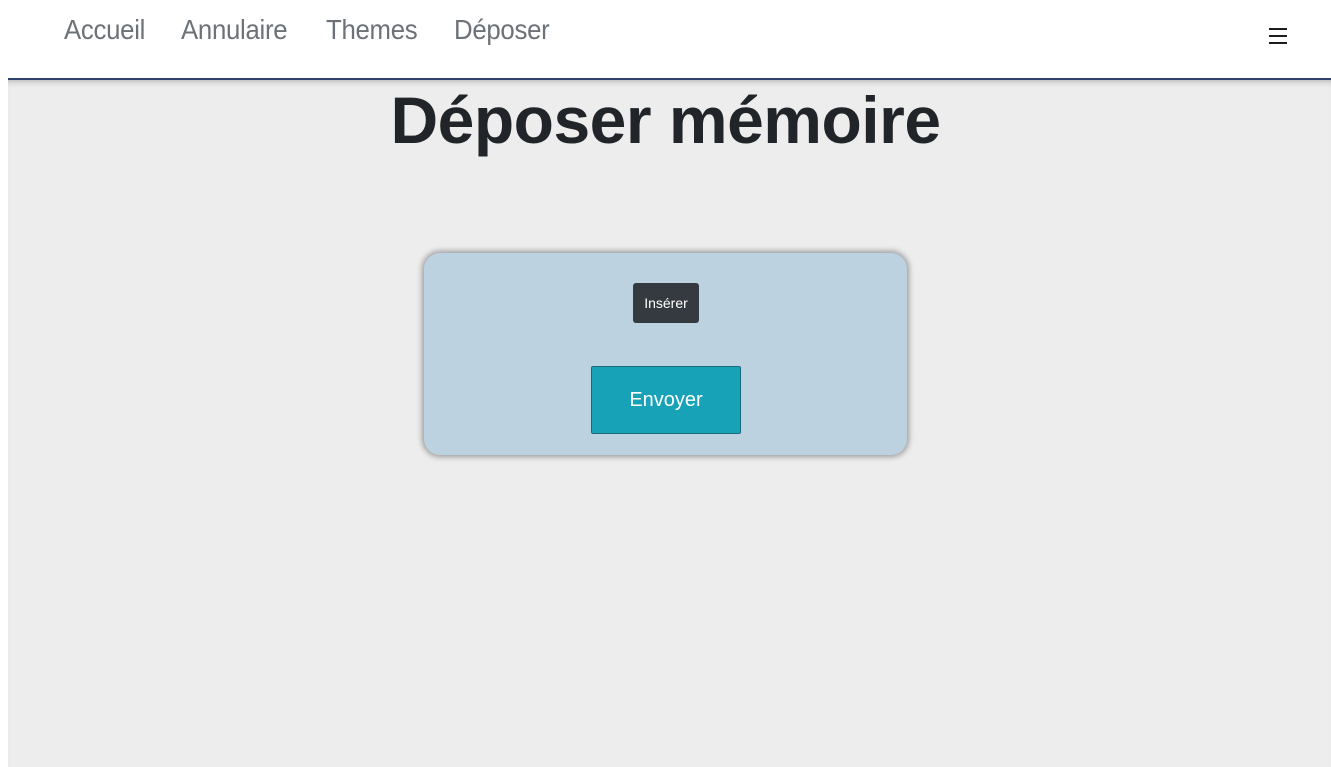  I want to click on send-button: Envoyer, so click(666, 400).